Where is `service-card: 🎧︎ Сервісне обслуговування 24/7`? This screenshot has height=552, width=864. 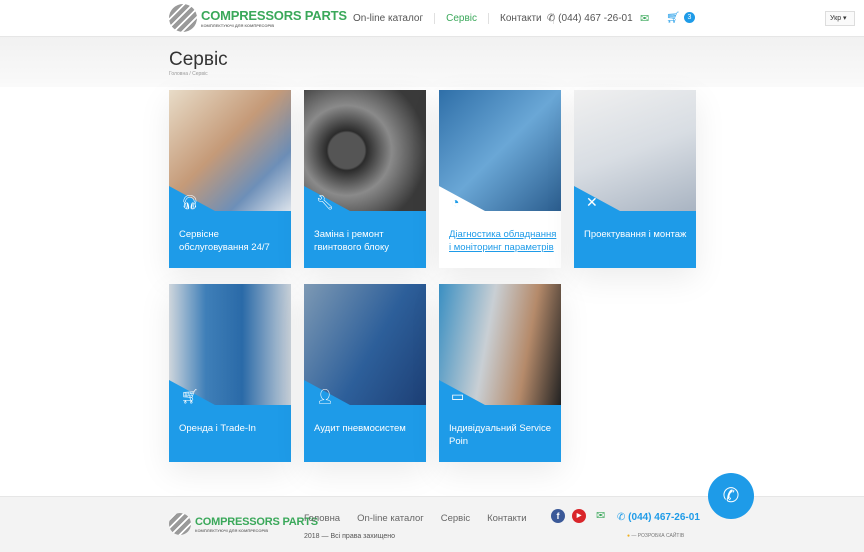
service-card: 🎧︎ Сервісне обслуговування 24/7 is located at coordinates (230, 179).